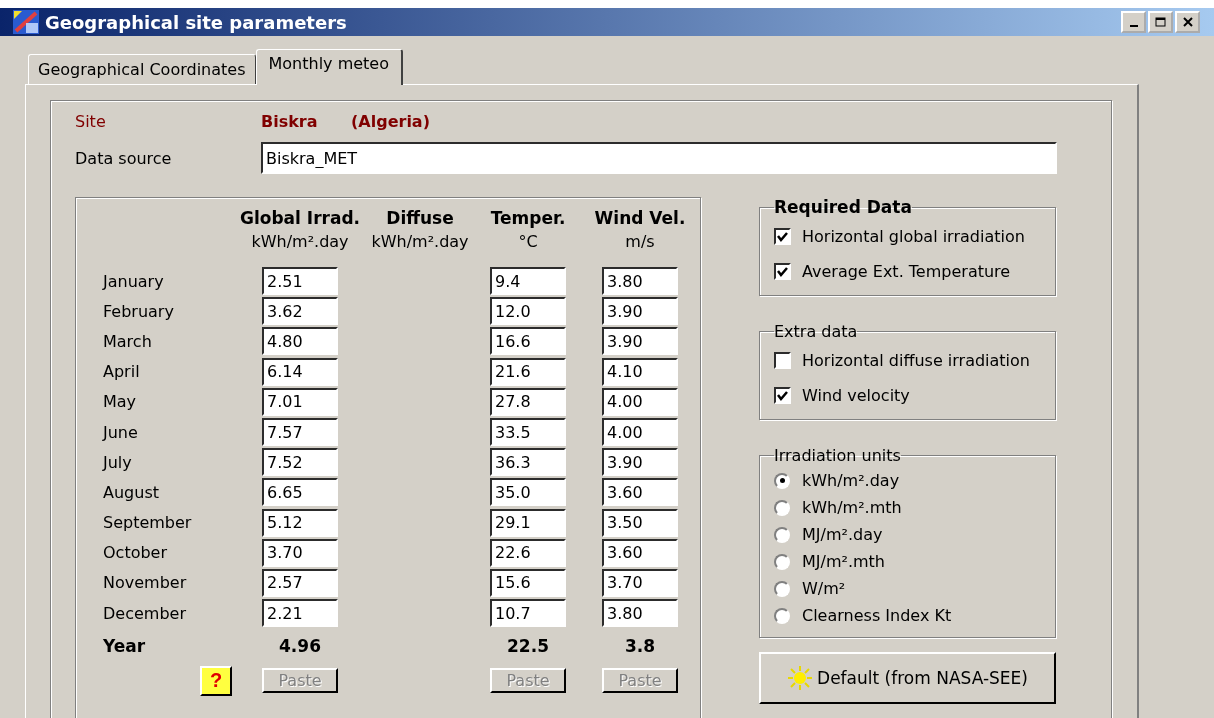 The image size is (1214, 718). Describe the element at coordinates (138, 311) in the screenshot. I see `month-label: February` at that location.